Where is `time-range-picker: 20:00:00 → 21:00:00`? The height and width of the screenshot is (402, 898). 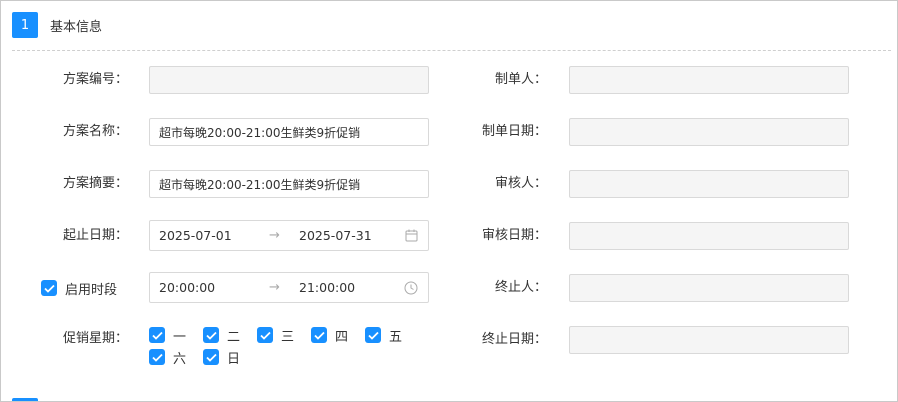 time-range-picker: 20:00:00 → 21:00:00 is located at coordinates (289, 287).